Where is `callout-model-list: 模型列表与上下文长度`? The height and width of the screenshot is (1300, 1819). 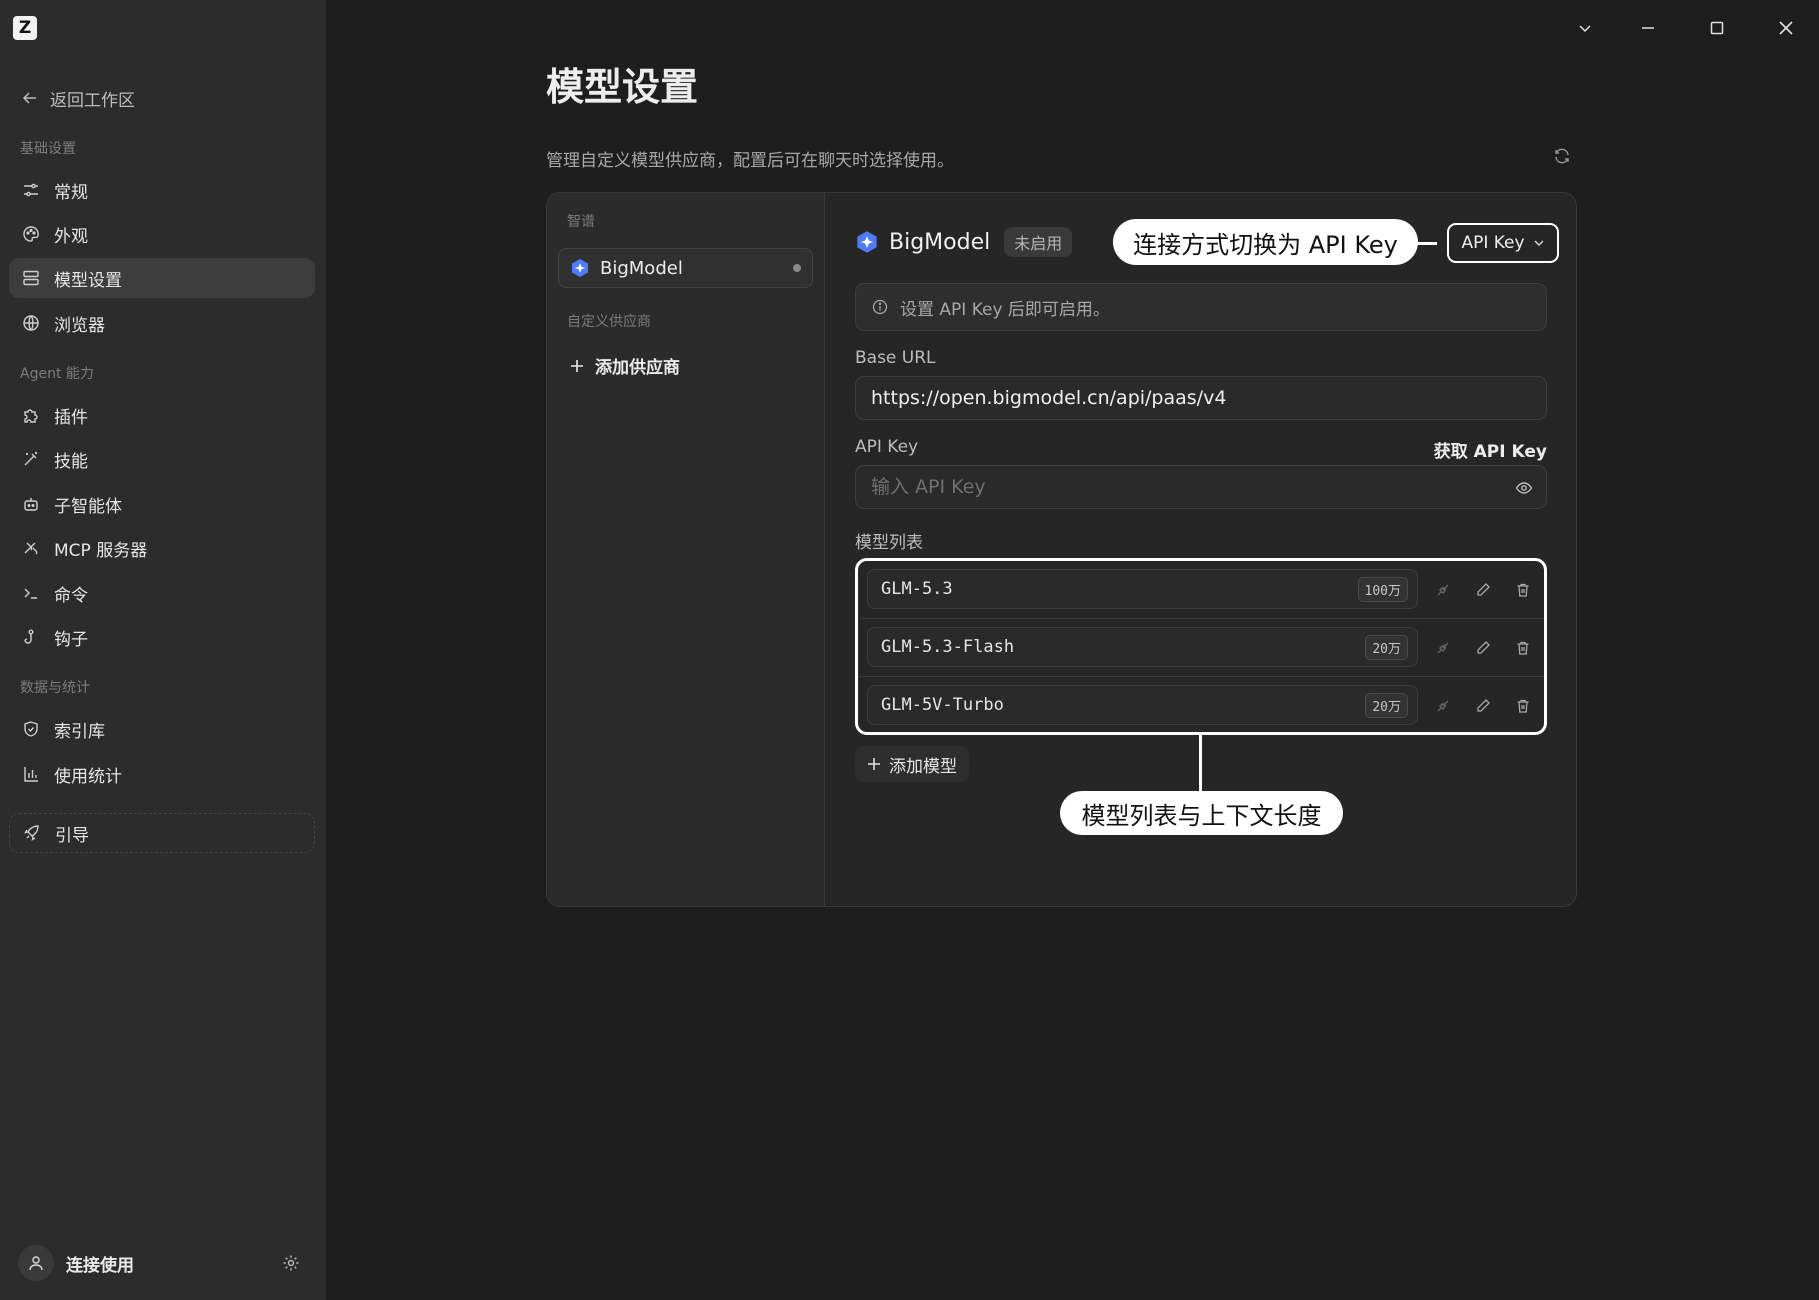 callout-model-list: 模型列表与上下文长度 is located at coordinates (1201, 813).